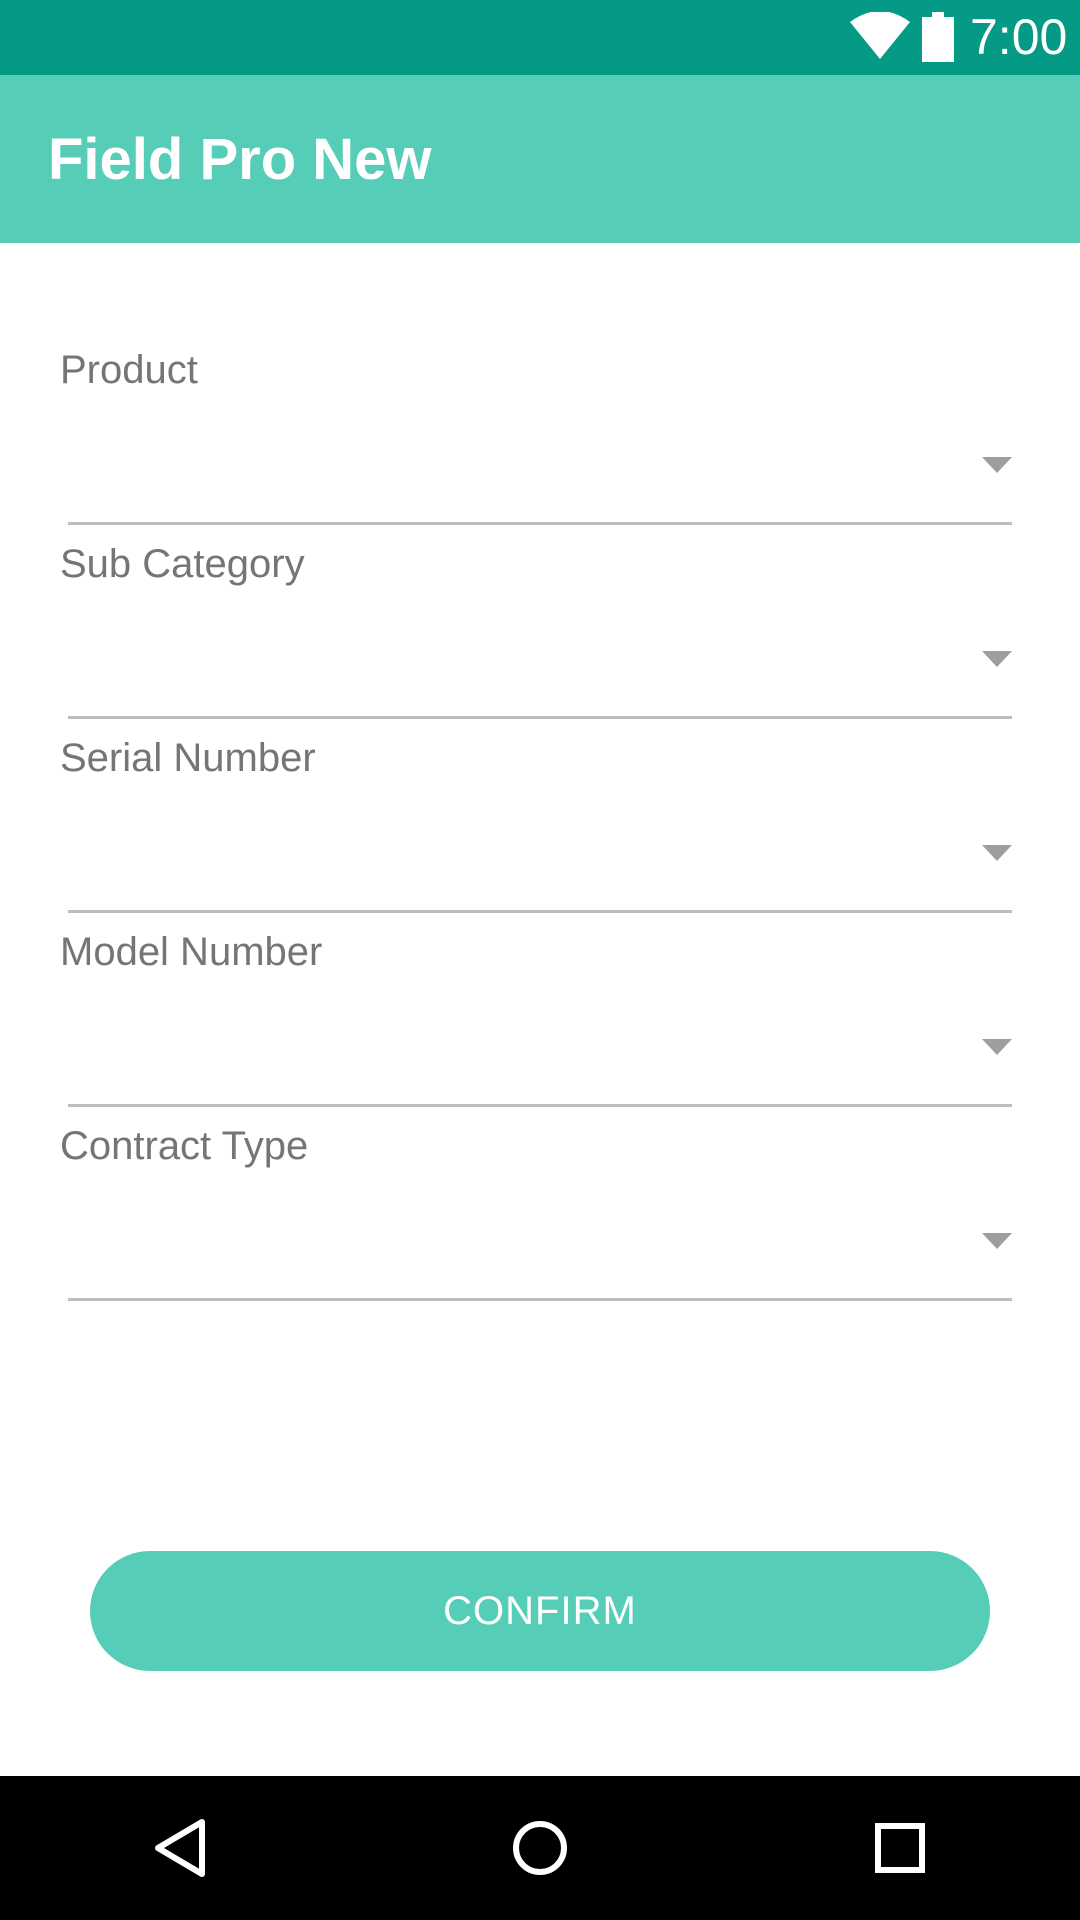  I want to click on field-model-number: Model Number, so click(540, 1024).